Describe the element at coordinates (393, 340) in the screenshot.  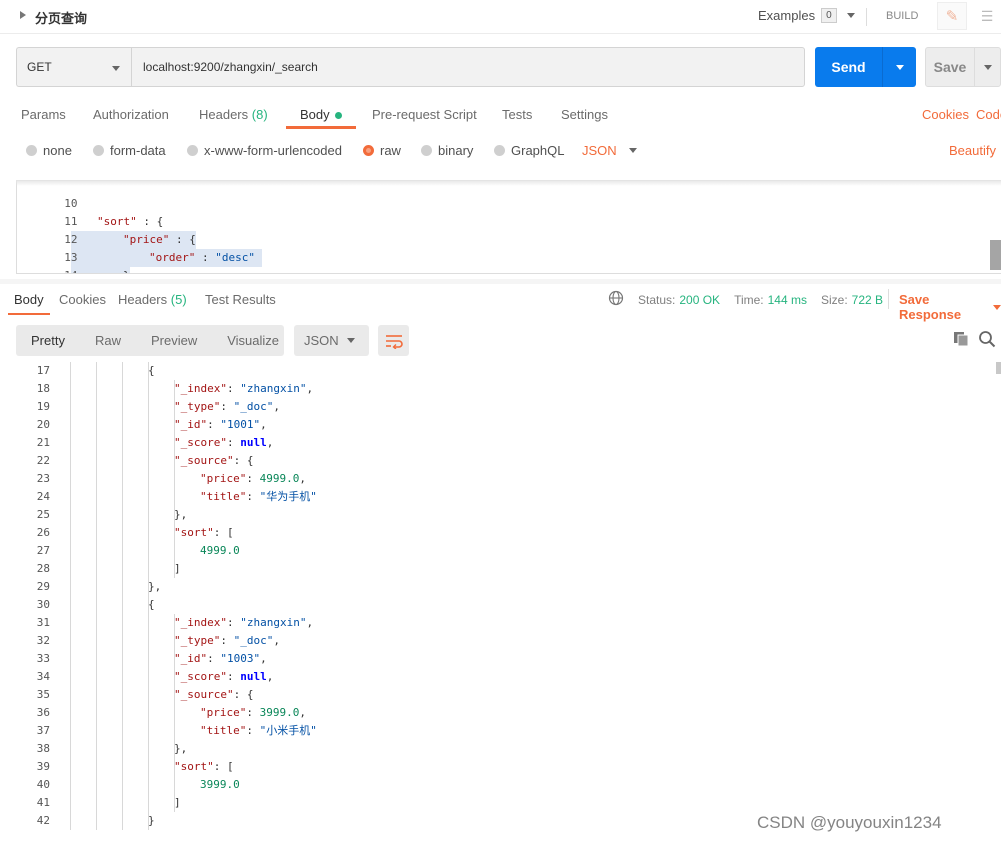
I see `wrap-lines-button` at that location.